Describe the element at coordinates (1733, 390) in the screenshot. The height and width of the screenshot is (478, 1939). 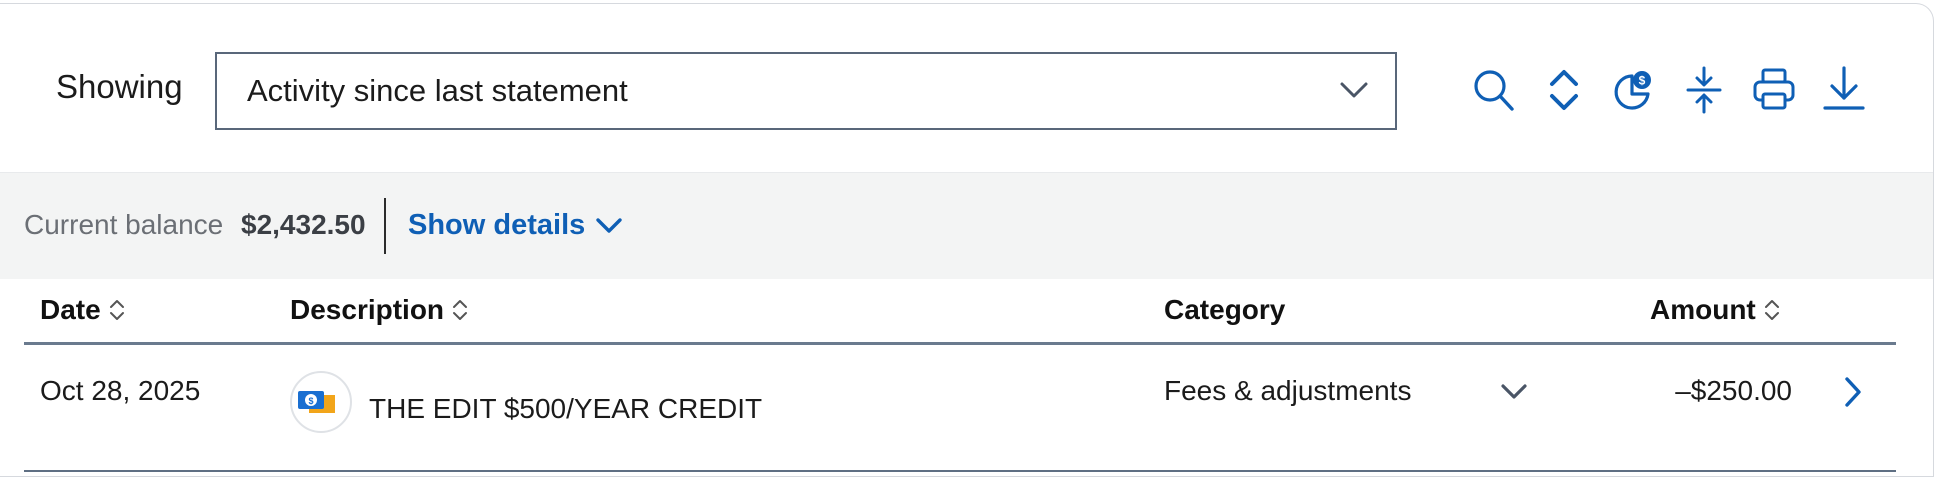
I see `transaction-amount: –$250.00` at that location.